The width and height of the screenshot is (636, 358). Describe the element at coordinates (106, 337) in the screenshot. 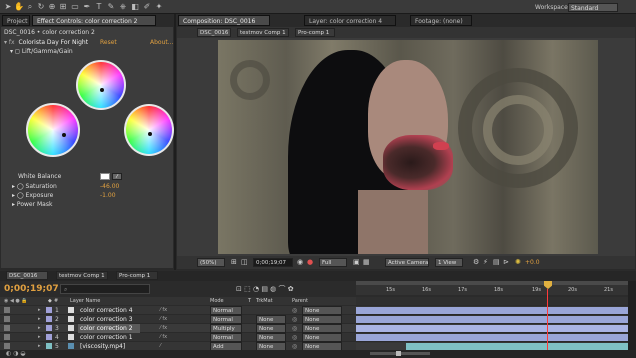

I see `layer-name: color correction 1` at that location.